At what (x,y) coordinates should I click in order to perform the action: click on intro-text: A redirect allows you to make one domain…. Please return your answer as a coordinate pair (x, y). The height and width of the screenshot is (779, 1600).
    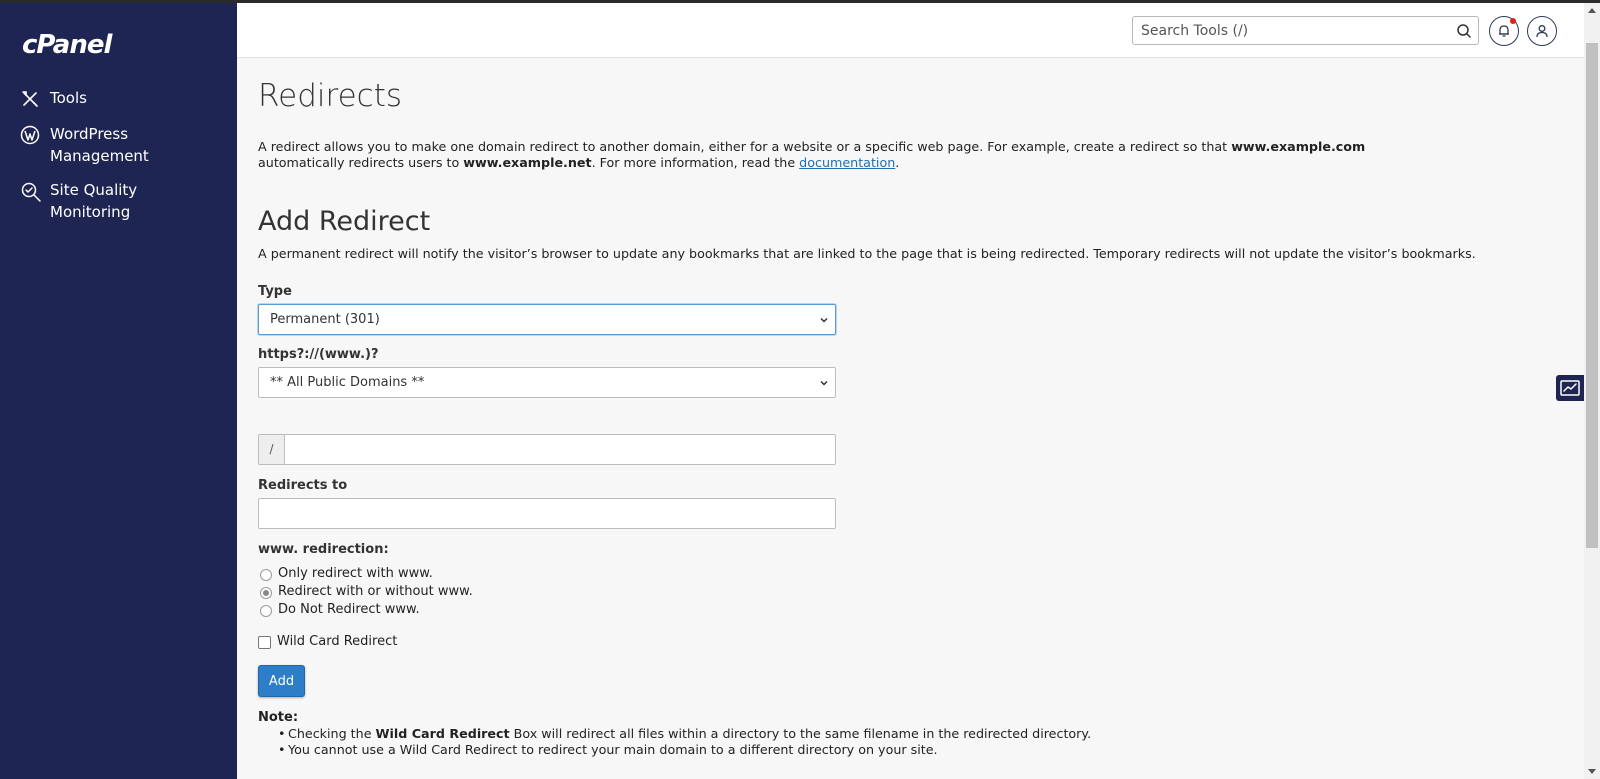
    Looking at the image, I should click on (848, 155).